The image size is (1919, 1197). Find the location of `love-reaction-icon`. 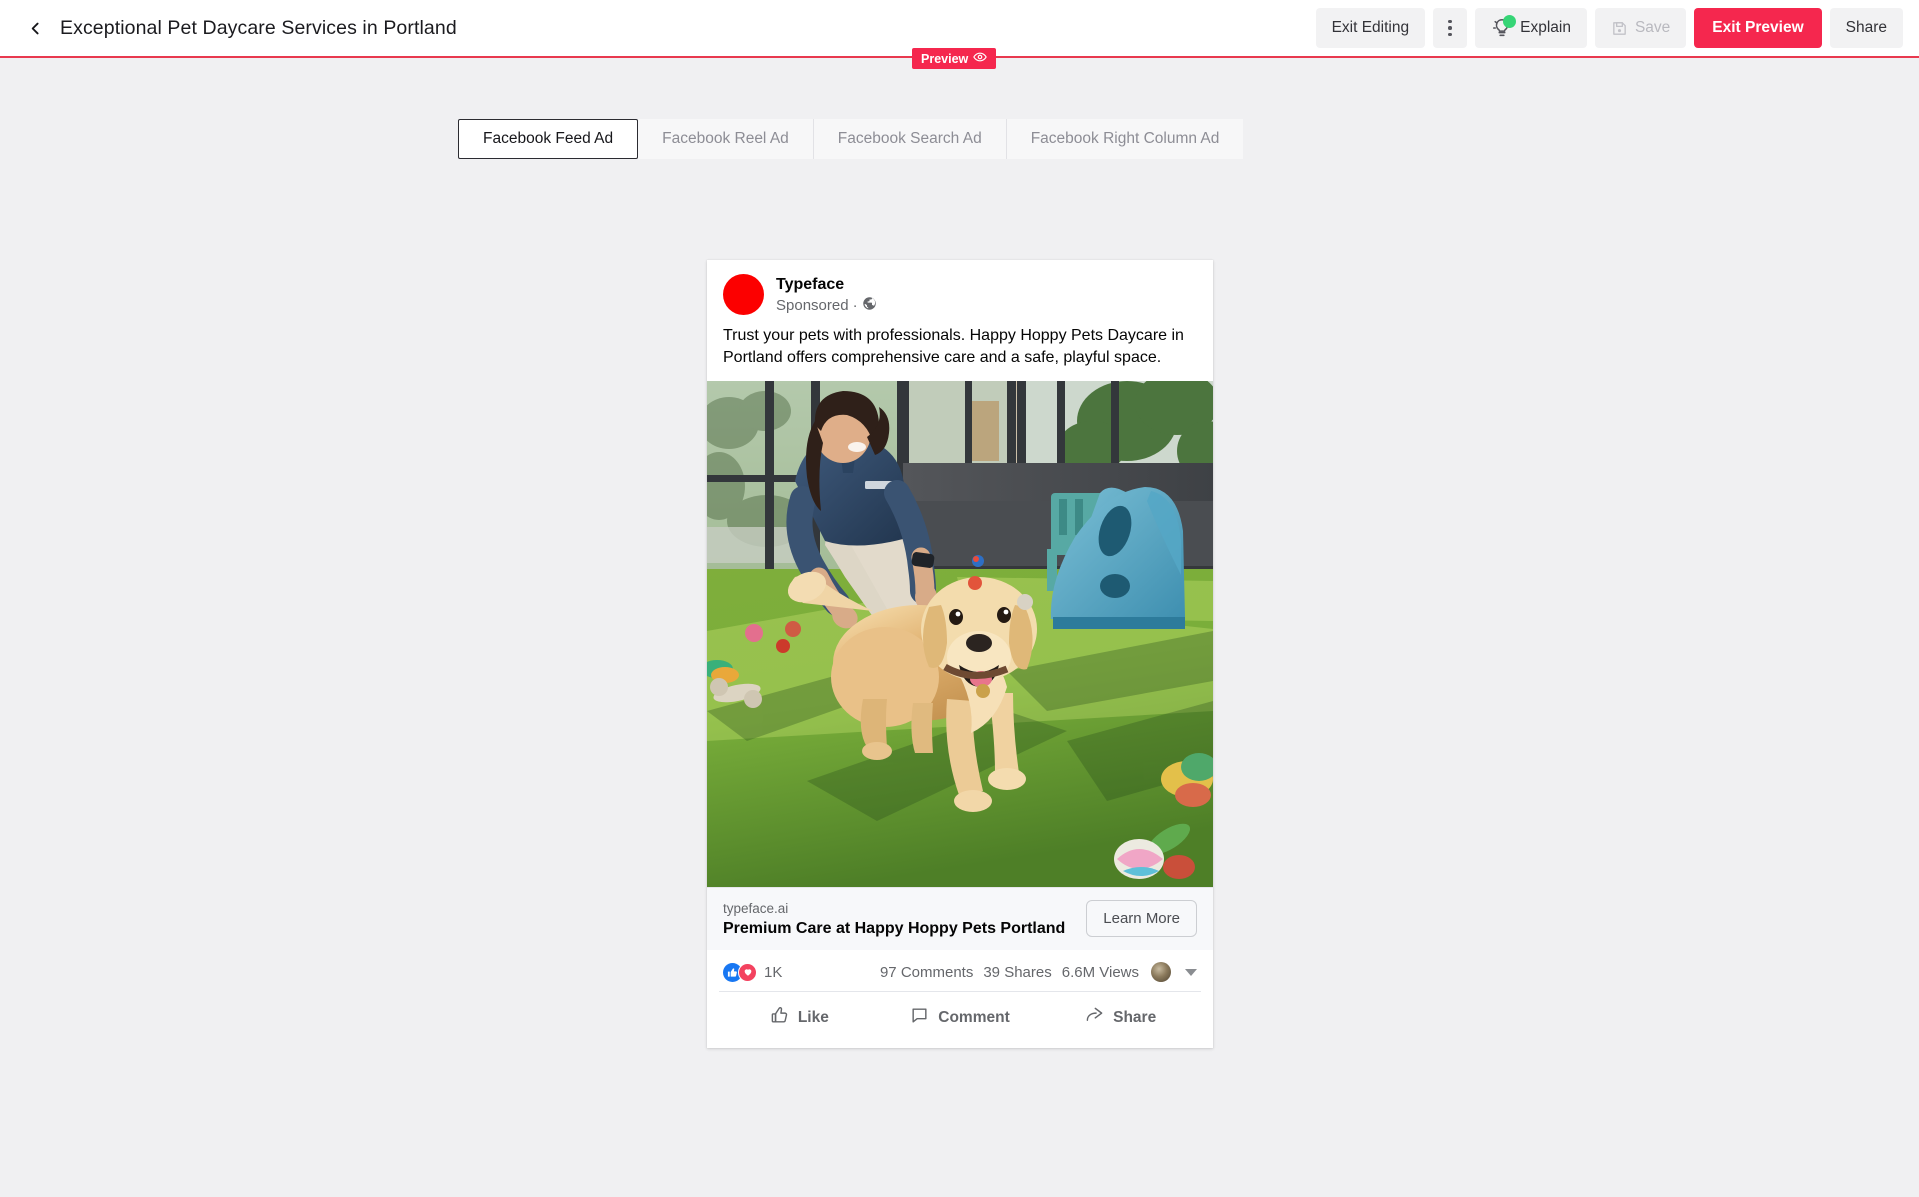

love-reaction-icon is located at coordinates (747, 972).